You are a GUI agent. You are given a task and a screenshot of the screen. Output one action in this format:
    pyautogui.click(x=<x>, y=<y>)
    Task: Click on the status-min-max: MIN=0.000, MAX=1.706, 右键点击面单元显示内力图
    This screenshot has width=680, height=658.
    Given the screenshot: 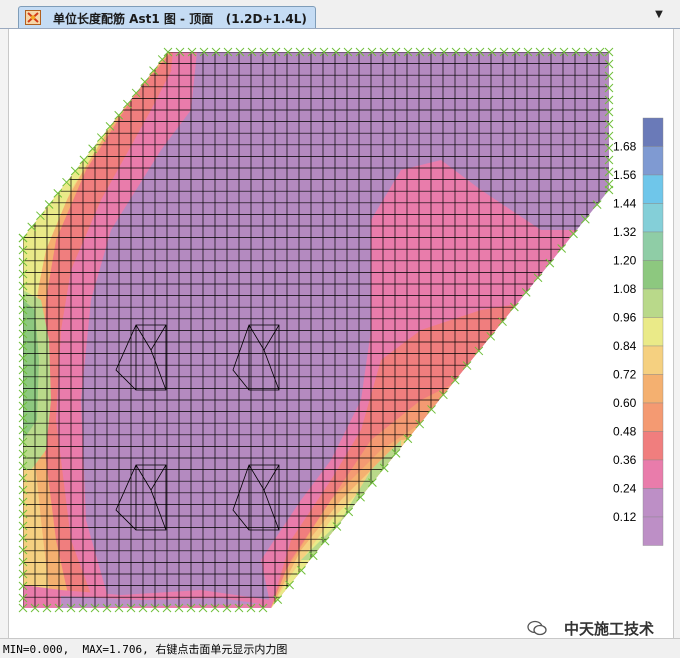 What is the action you would take?
    pyautogui.click(x=145, y=649)
    